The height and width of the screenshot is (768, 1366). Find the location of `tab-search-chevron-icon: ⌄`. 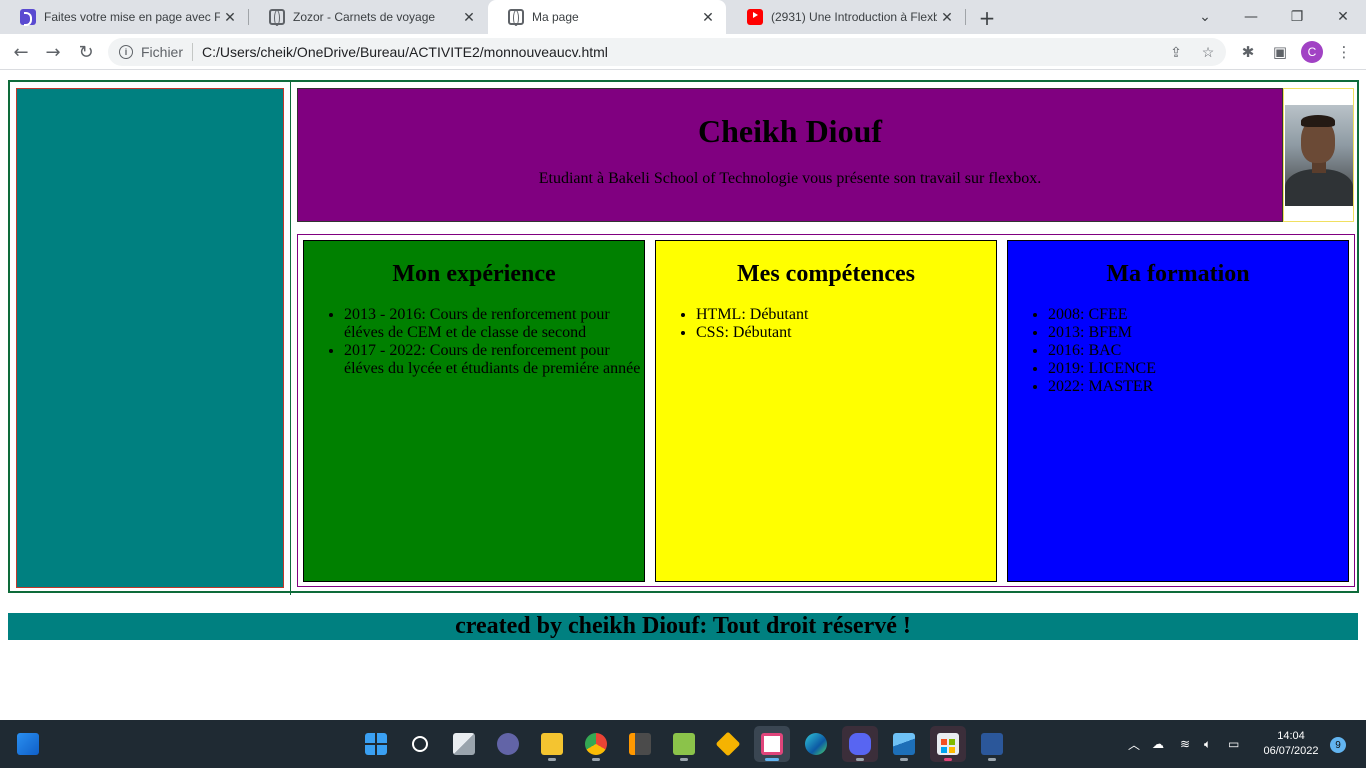

tab-search-chevron-icon: ⌄ is located at coordinates (1205, 17).